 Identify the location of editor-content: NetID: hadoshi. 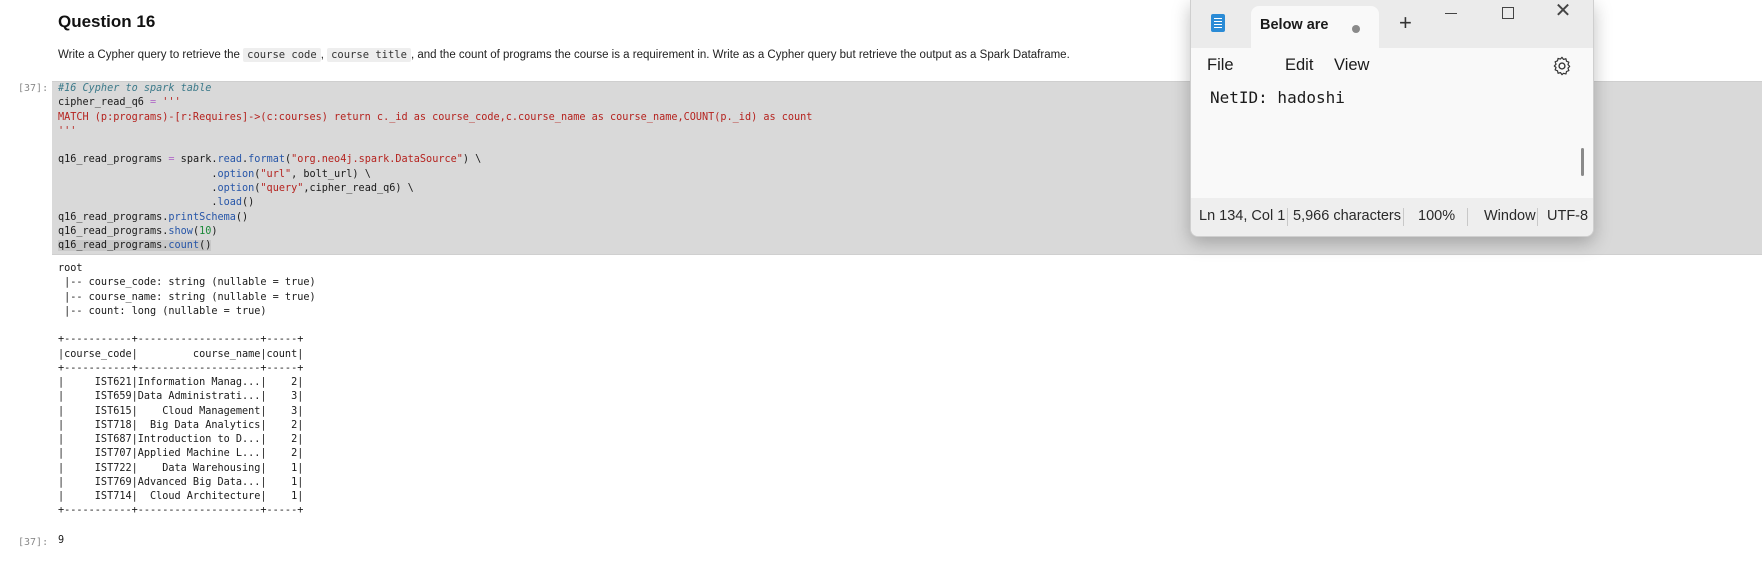
(1277, 97).